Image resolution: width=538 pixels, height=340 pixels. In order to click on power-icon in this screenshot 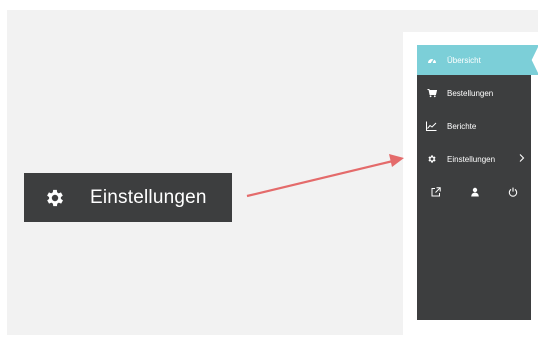, I will do `click(512, 191)`.